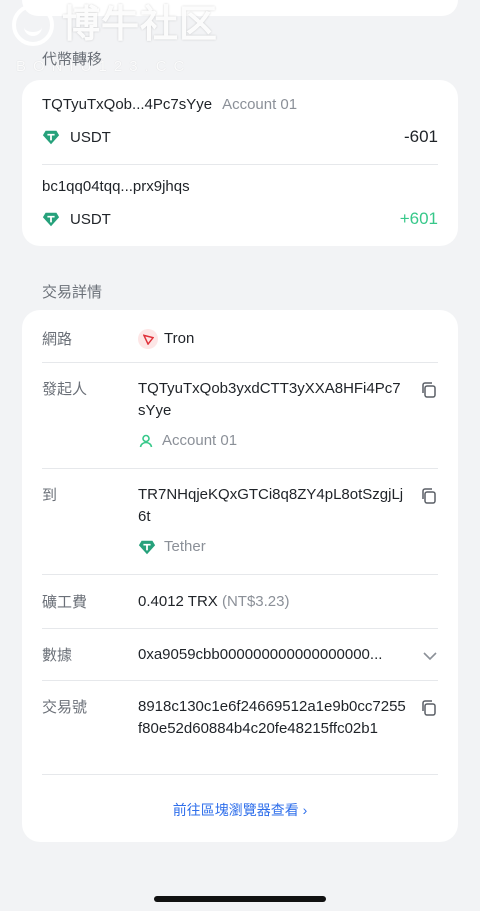  I want to click on to-label: 到, so click(50, 495).